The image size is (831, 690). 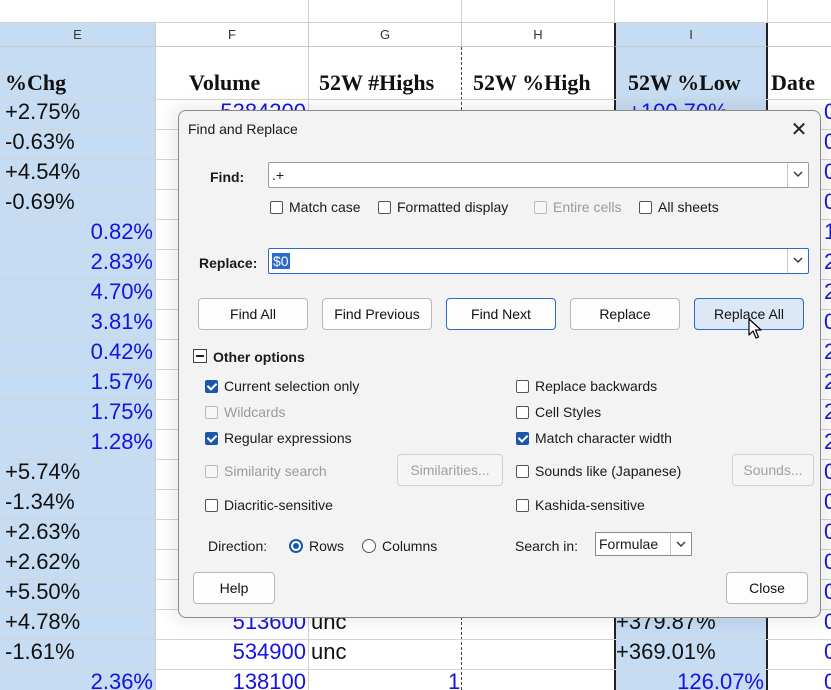 I want to click on cell-chg: -1.61%, so click(x=40, y=654).